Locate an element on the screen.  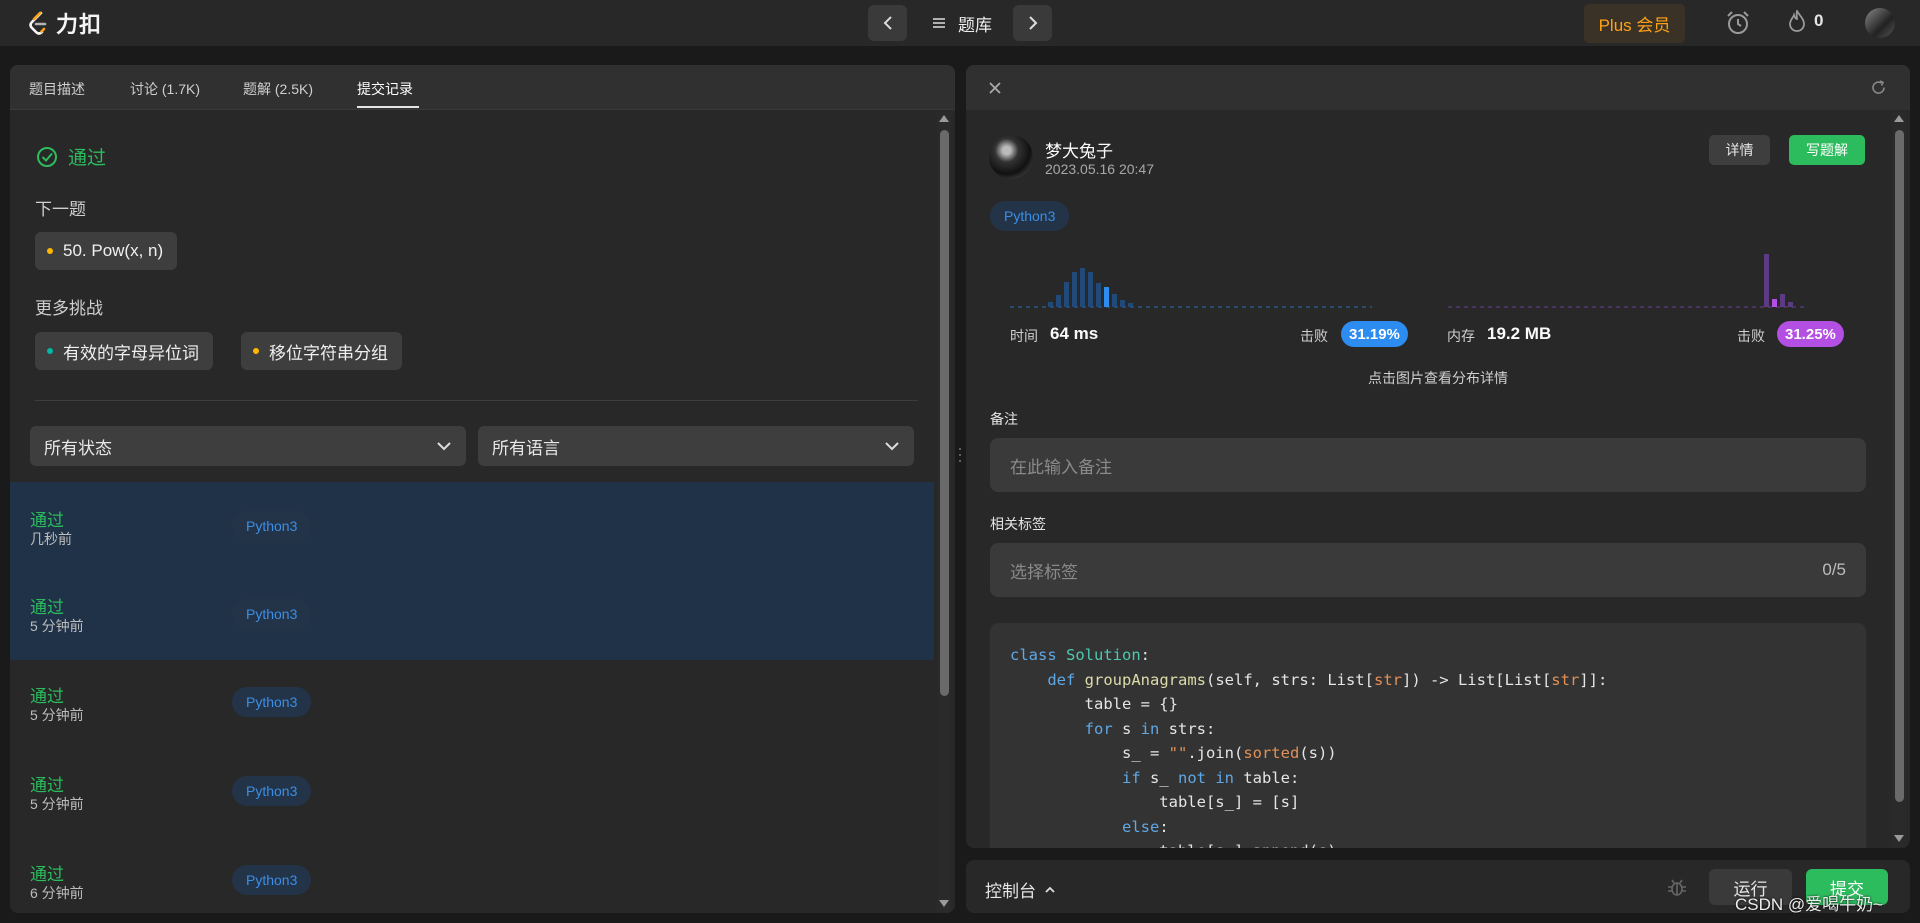
detail-header is located at coordinates (1438, 87).